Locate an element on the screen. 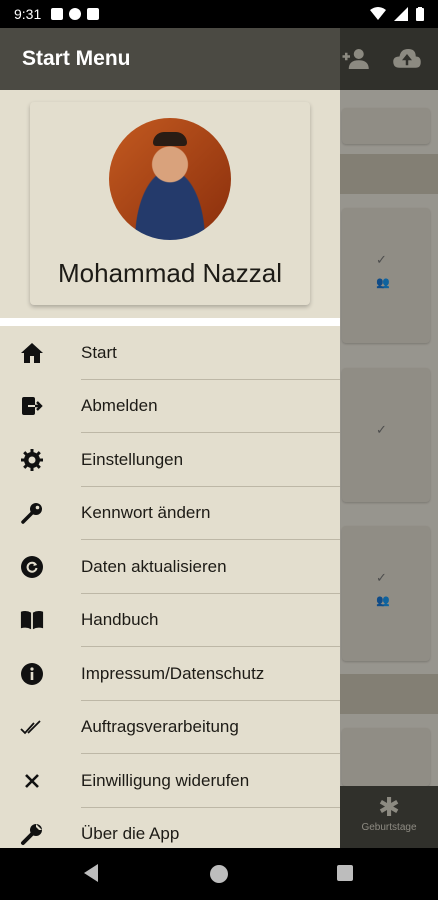 This screenshot has width=438, height=900. menu-item-refresh-data: Daten aktualisieren is located at coordinates (170, 567).